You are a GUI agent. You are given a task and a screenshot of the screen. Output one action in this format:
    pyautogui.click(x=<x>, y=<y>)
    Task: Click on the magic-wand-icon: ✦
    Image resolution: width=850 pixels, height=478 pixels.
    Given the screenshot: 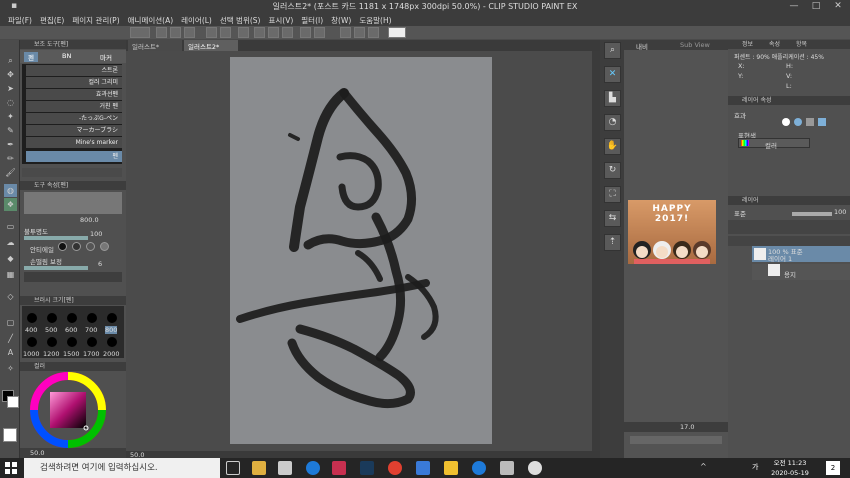 What is the action you would take?
    pyautogui.click(x=10, y=116)
    